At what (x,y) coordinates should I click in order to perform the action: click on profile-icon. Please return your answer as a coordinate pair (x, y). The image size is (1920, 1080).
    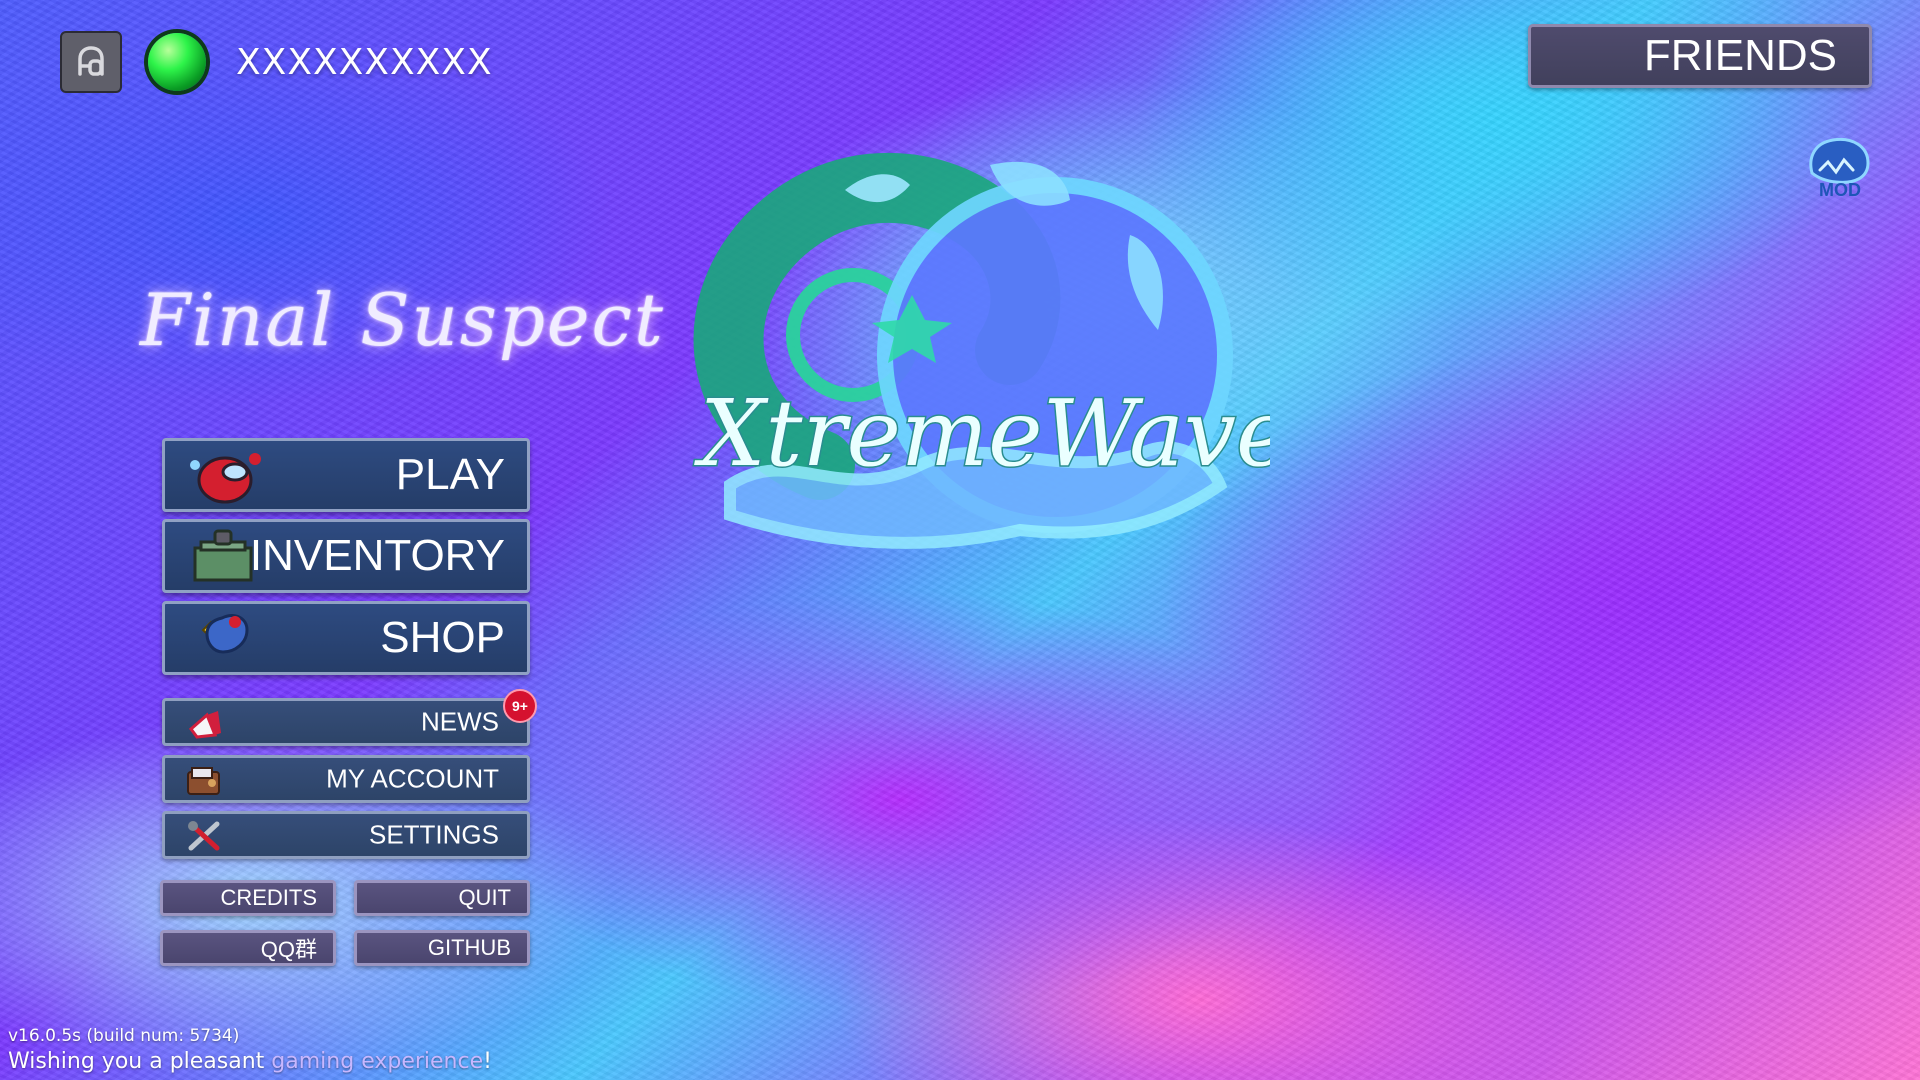
    Looking at the image, I should click on (91, 61).